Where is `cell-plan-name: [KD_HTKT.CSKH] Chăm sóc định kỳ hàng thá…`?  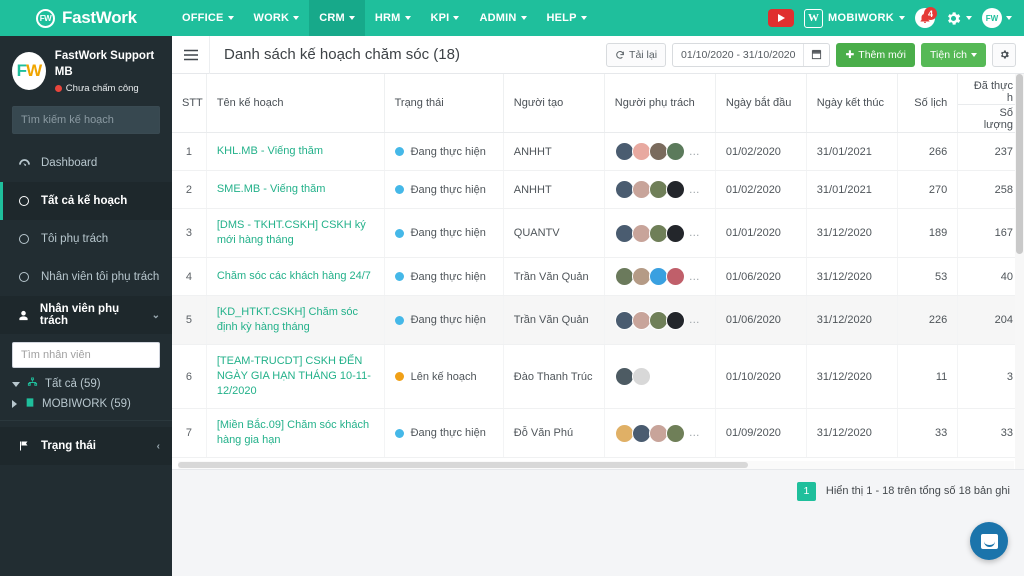
cell-plan-name: [KD_HTKT.CSKH] Chăm sóc định kỳ hàng thá… is located at coordinates (295, 320).